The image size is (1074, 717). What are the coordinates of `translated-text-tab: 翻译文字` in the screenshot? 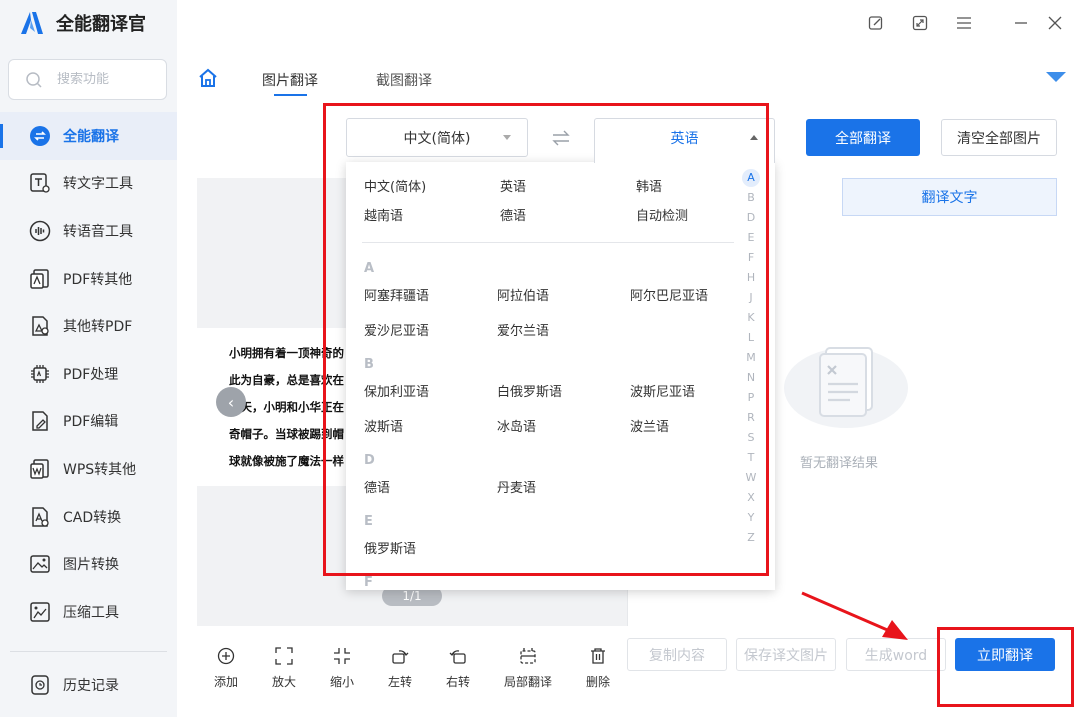 It's located at (949, 197).